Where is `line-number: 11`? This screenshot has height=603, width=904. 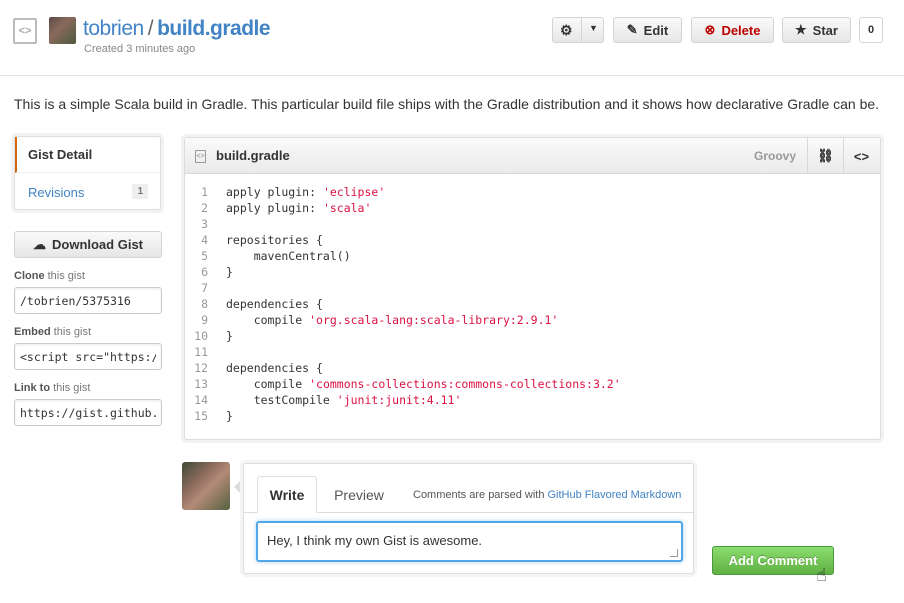
line-number: 11 is located at coordinates (196, 352).